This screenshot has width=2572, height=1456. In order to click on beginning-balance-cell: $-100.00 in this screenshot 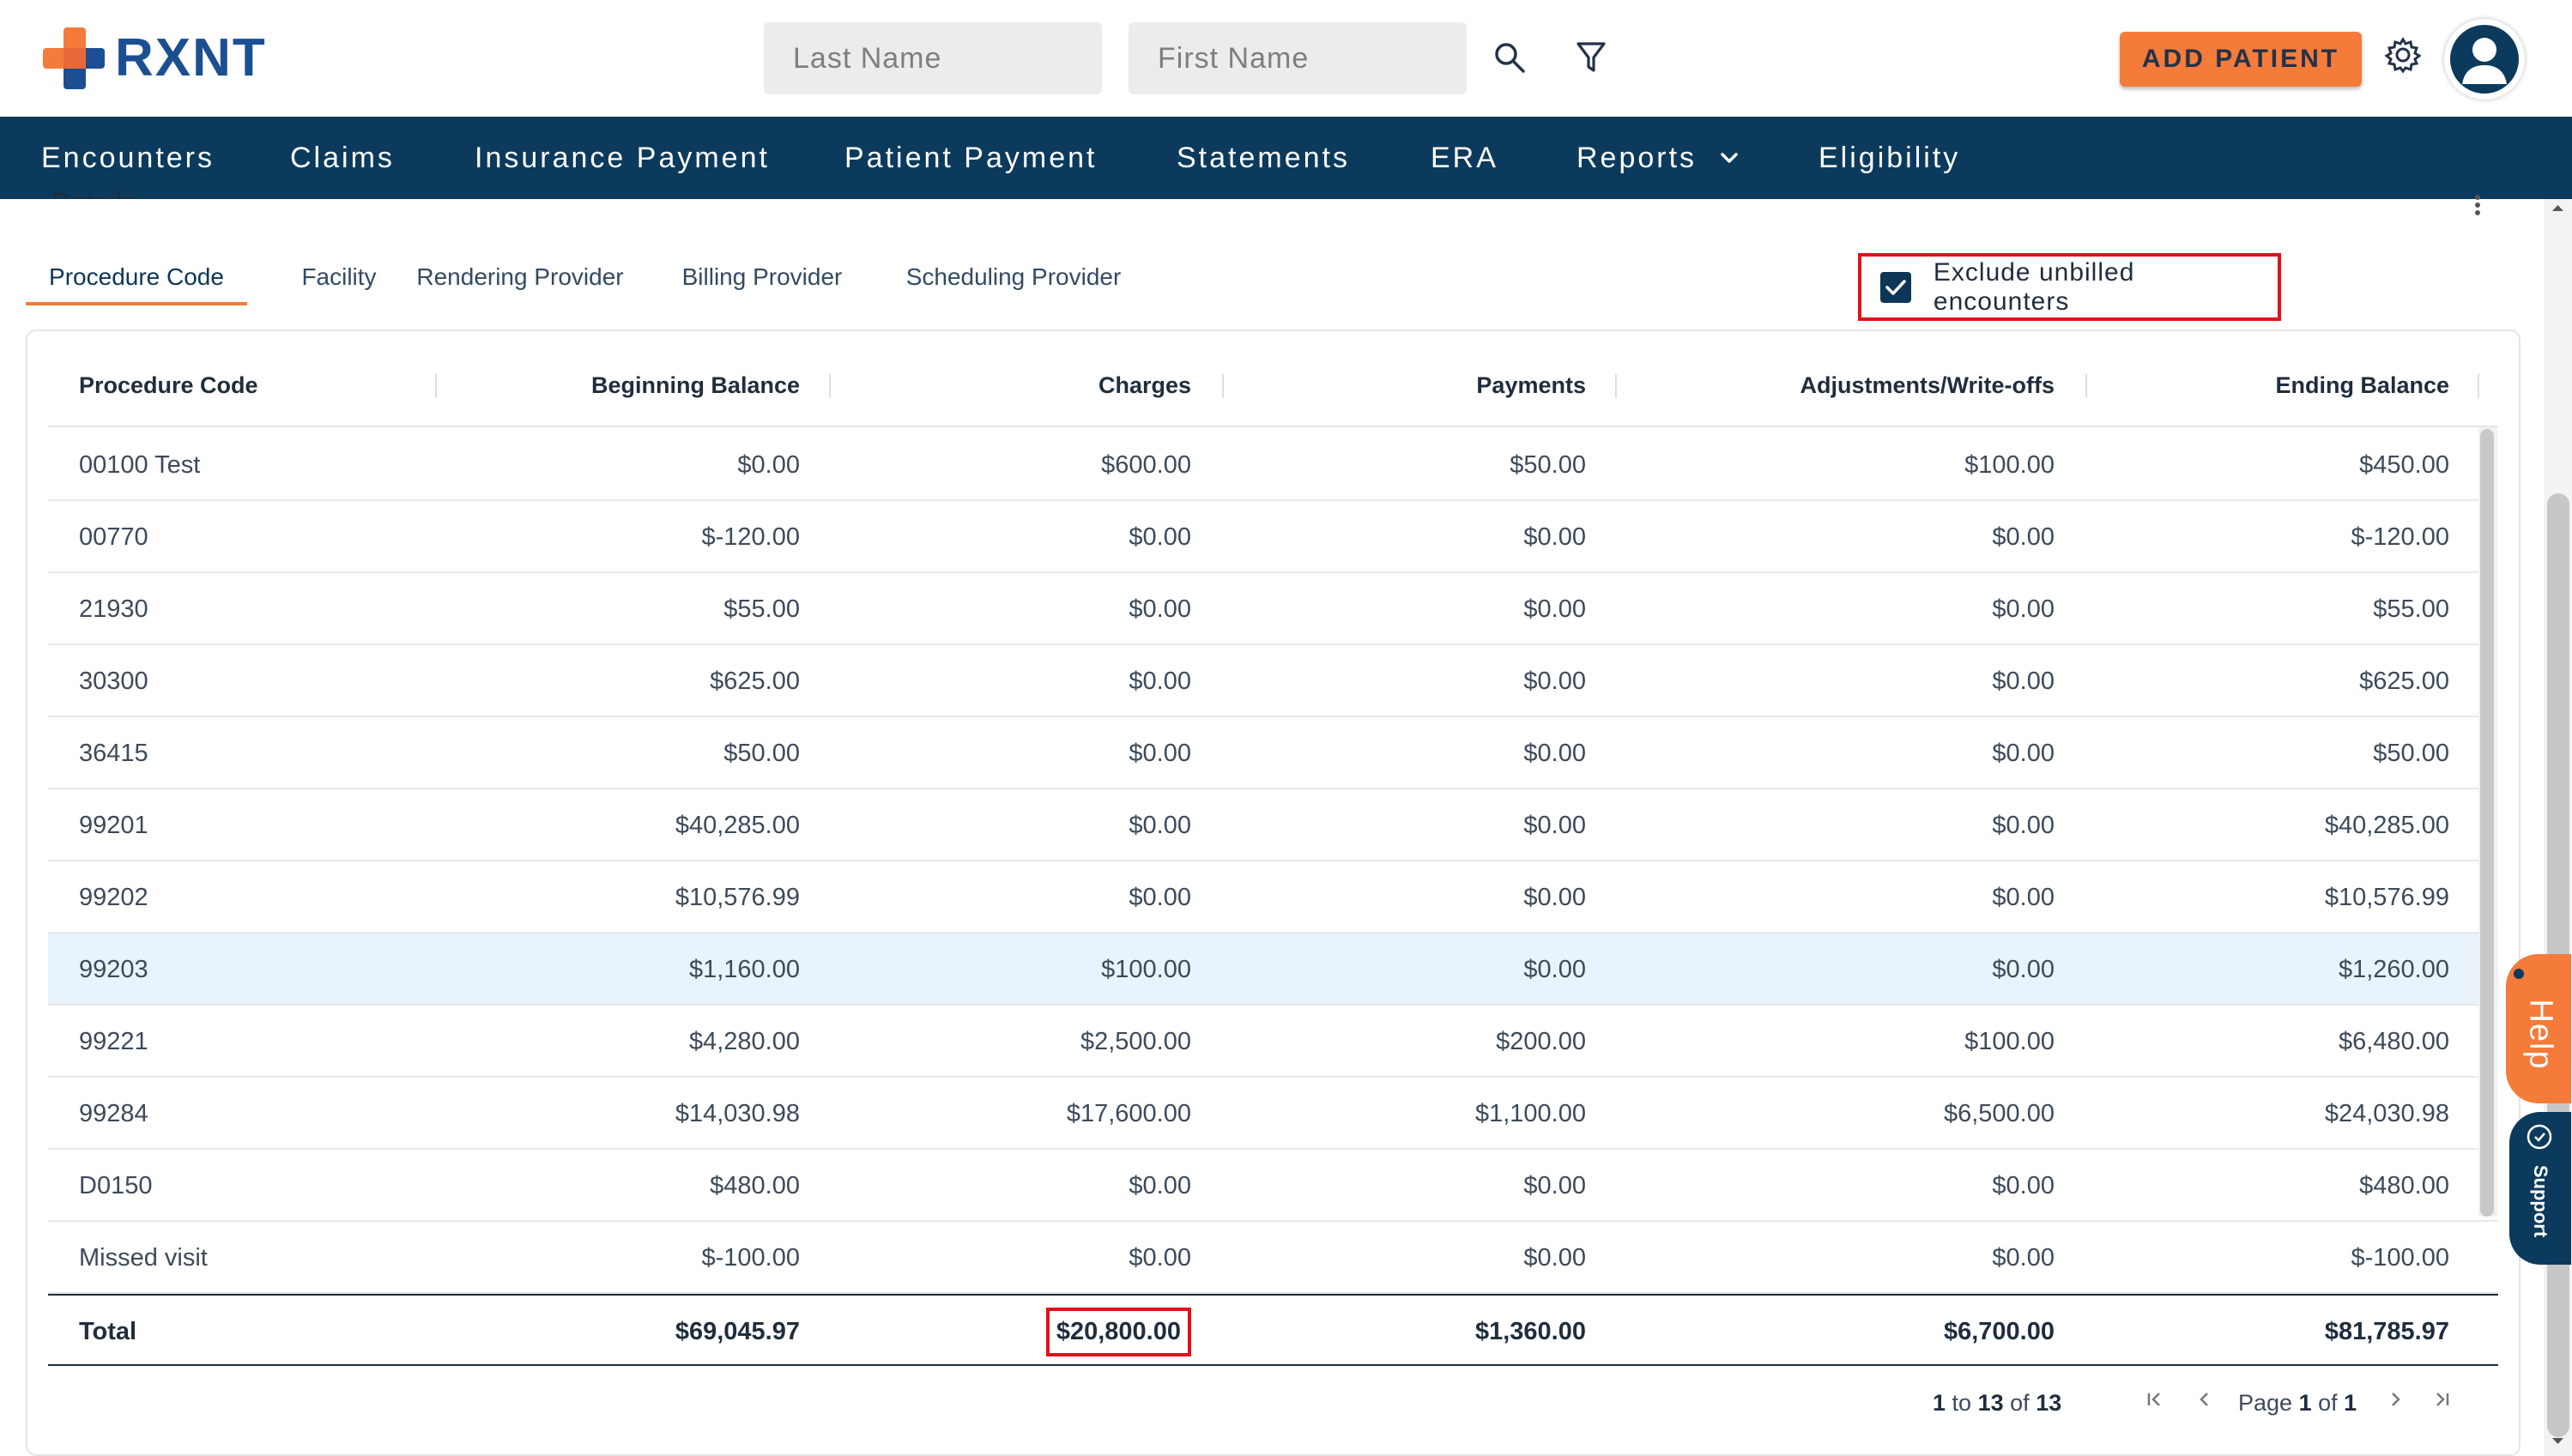, I will do `click(751, 1258)`.